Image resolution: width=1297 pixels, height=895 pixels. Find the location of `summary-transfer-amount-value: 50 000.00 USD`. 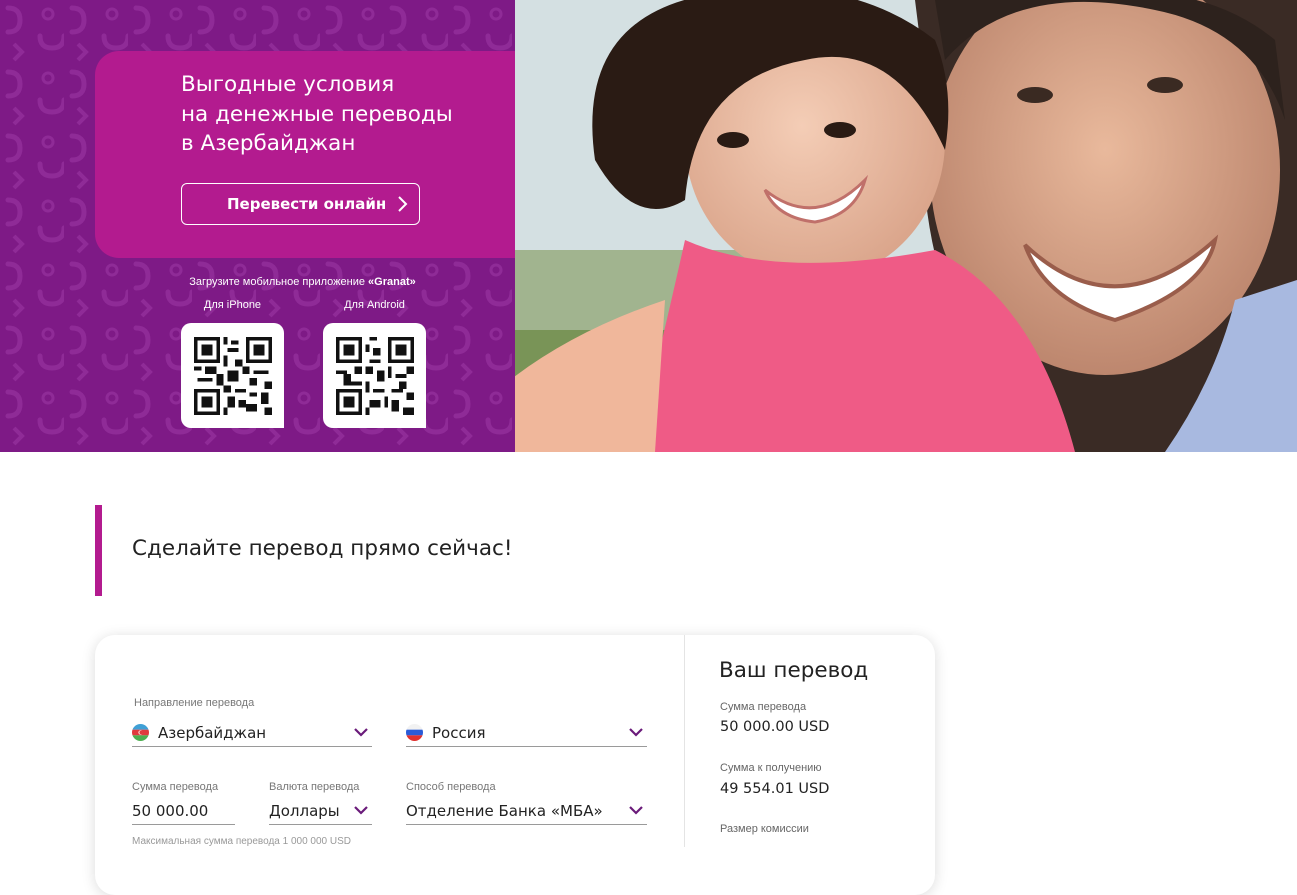

summary-transfer-amount-value: 50 000.00 USD is located at coordinates (775, 727).